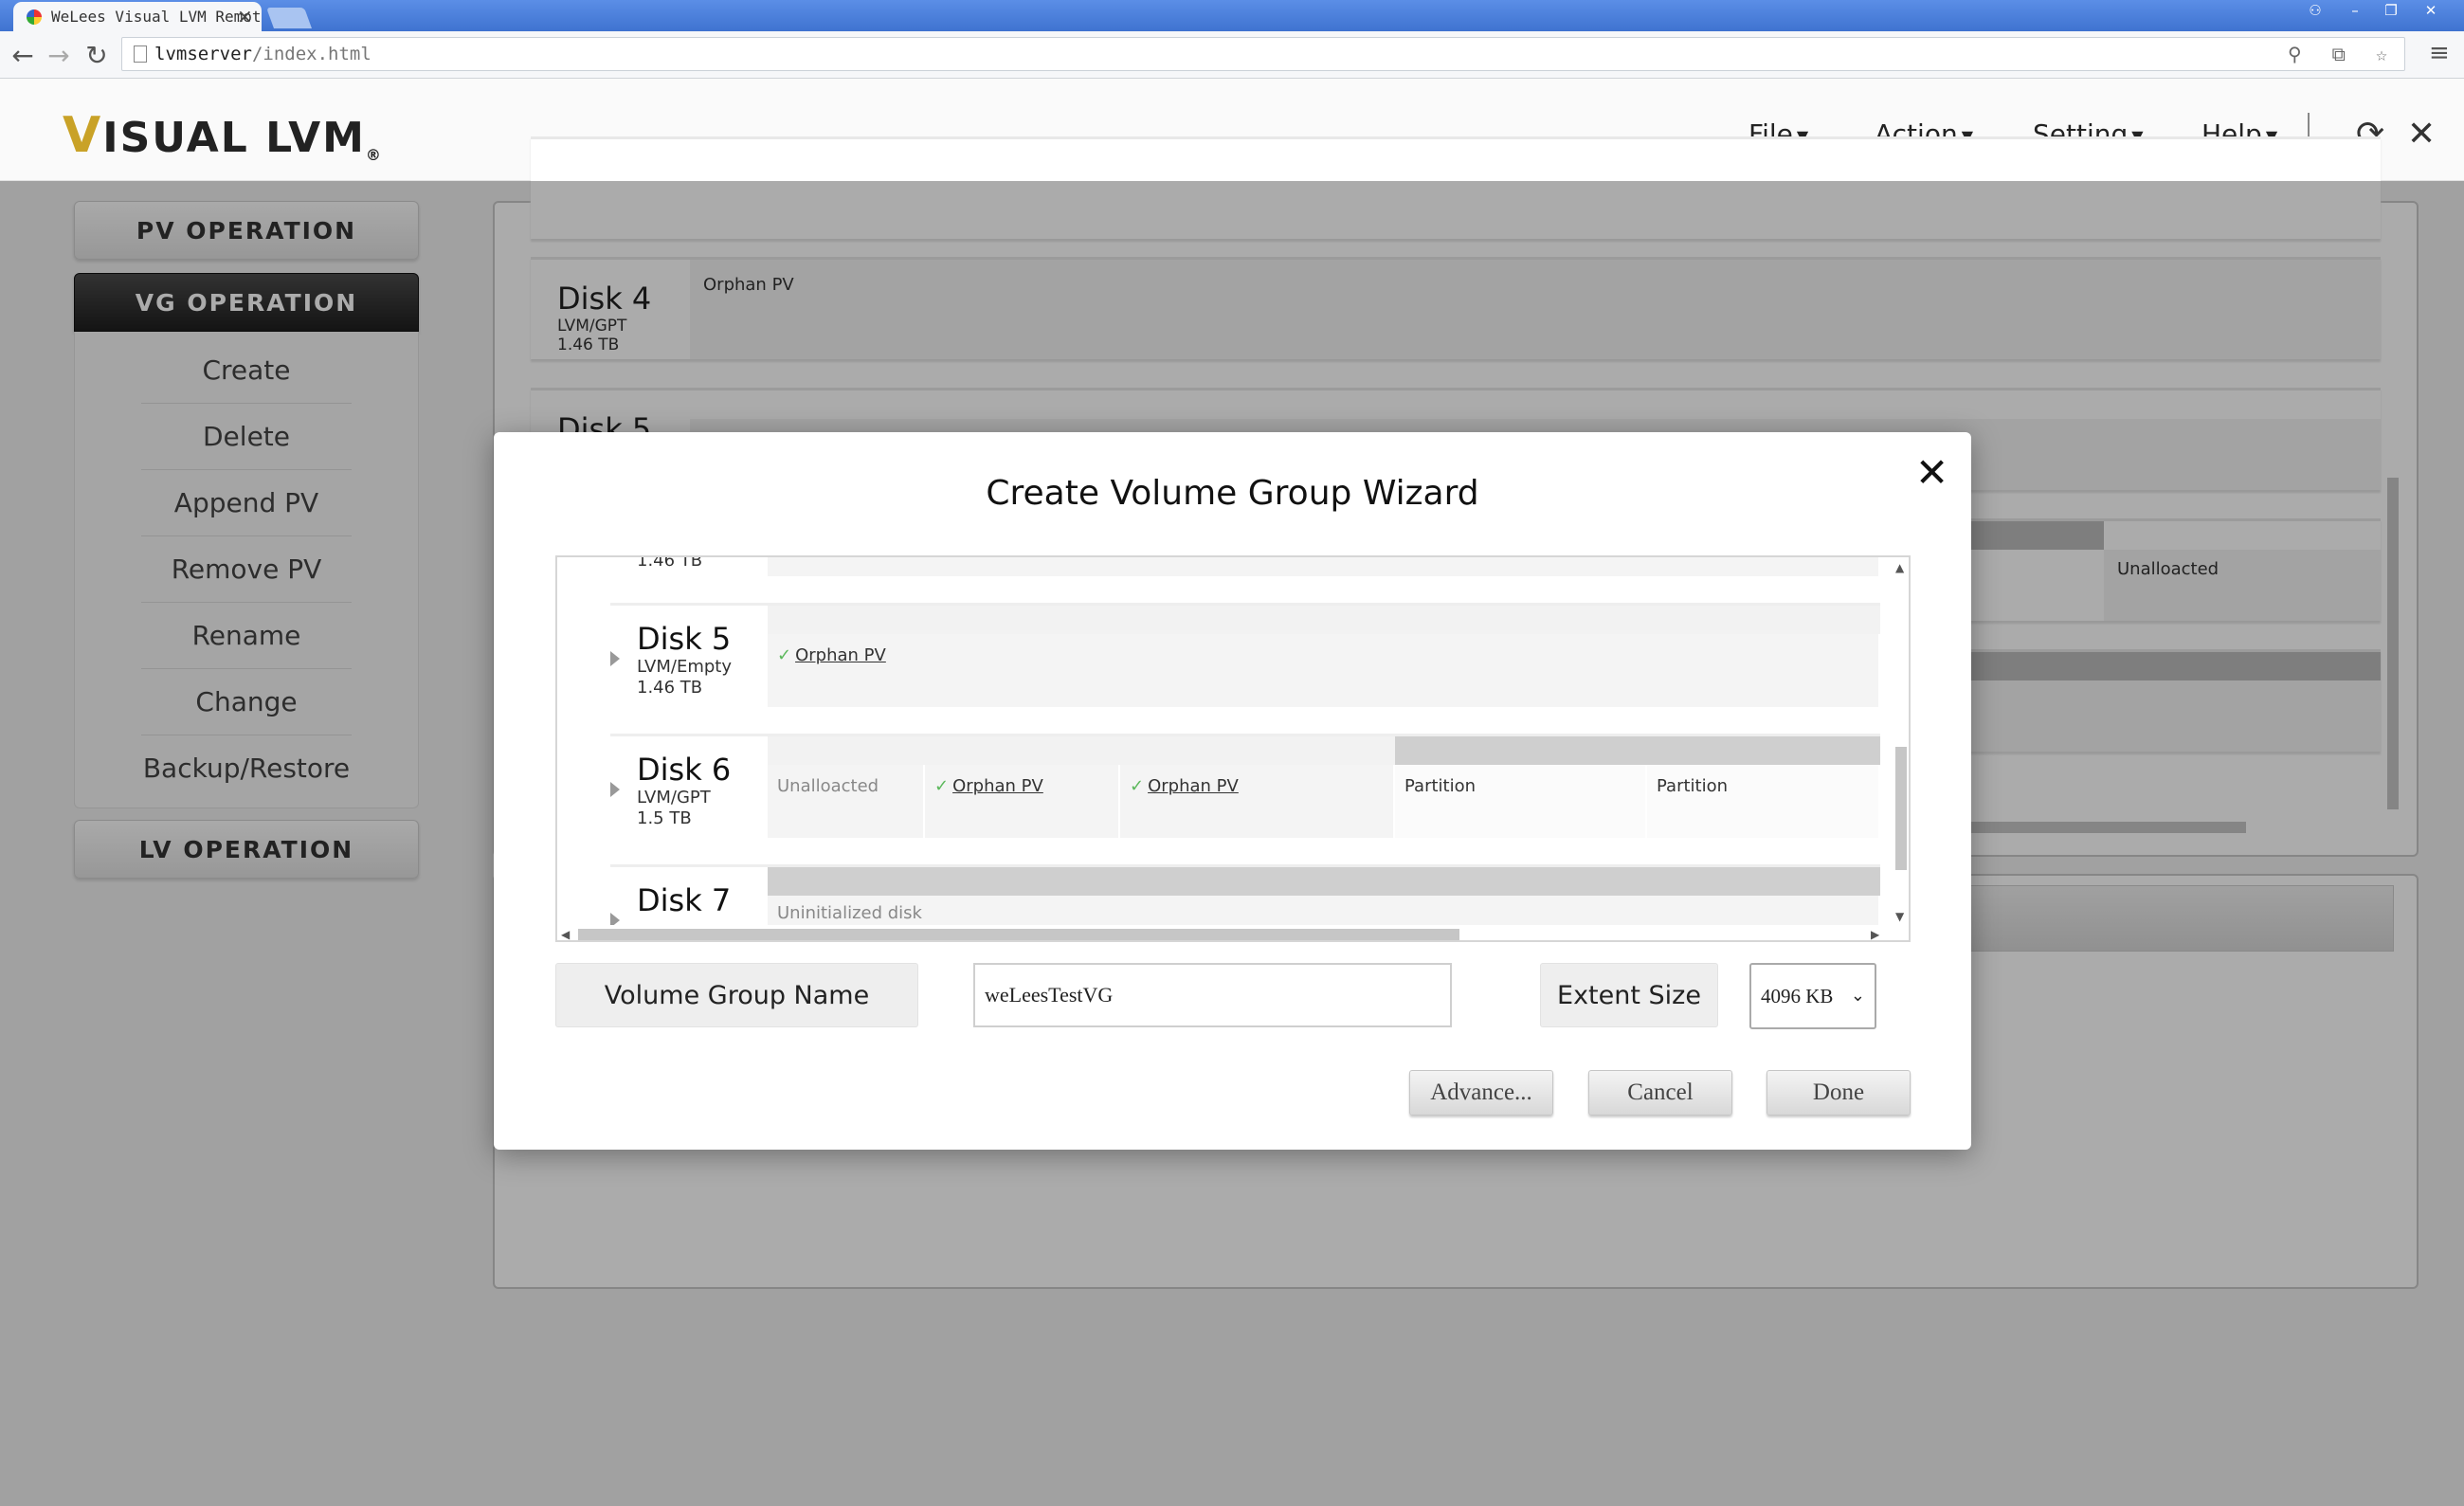 Image resolution: width=2464 pixels, height=1506 pixels. I want to click on scroll-up-icon: ▲, so click(1899, 567).